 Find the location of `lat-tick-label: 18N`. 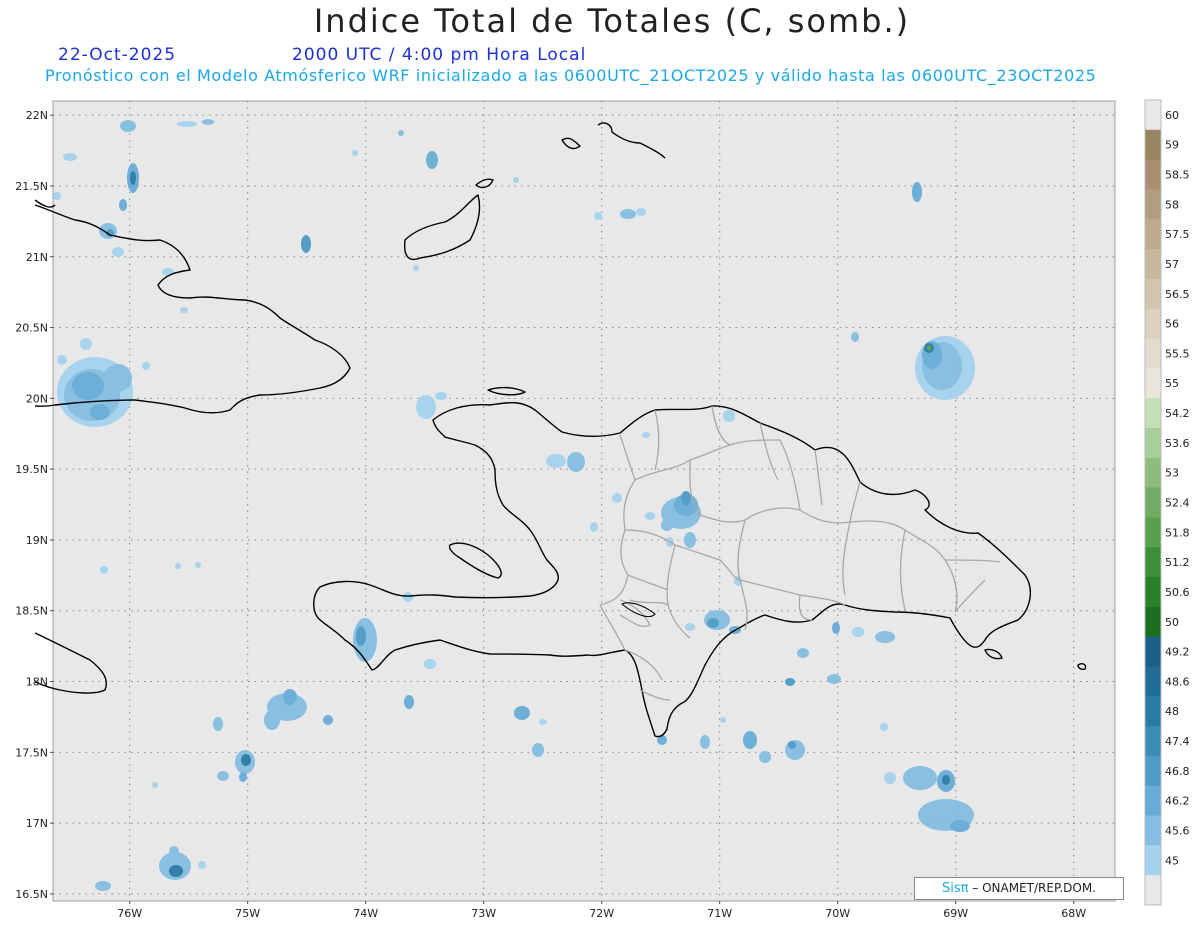

lat-tick-label: 18N is located at coordinates (37, 682).